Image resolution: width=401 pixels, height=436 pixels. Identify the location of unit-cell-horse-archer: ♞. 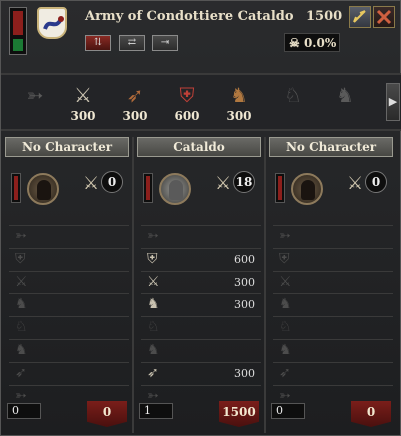
(345, 107).